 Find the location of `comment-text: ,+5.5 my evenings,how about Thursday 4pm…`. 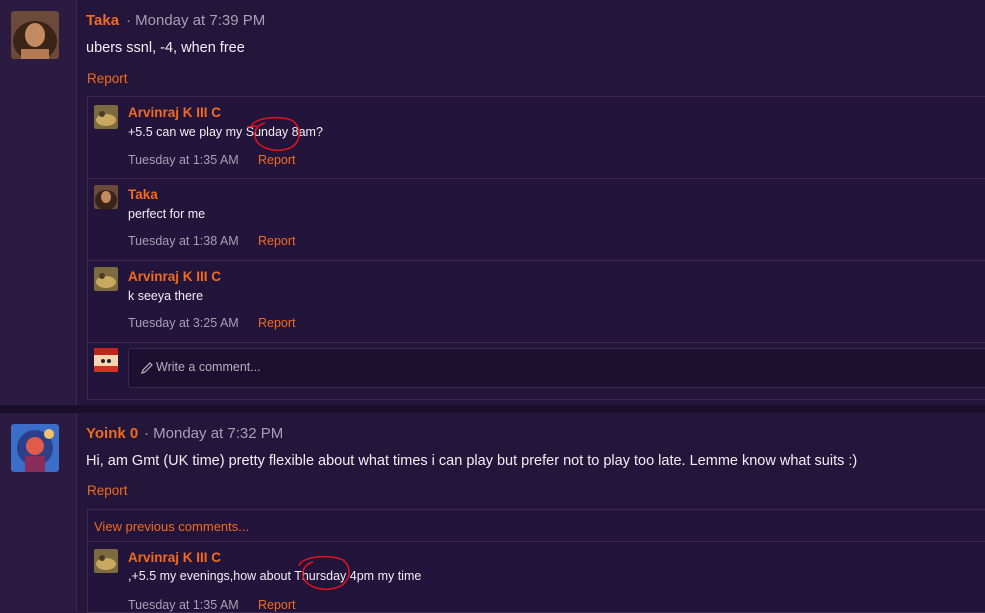

comment-text: ,+5.5 my evenings,how about Thursday 4pm… is located at coordinates (275, 576).